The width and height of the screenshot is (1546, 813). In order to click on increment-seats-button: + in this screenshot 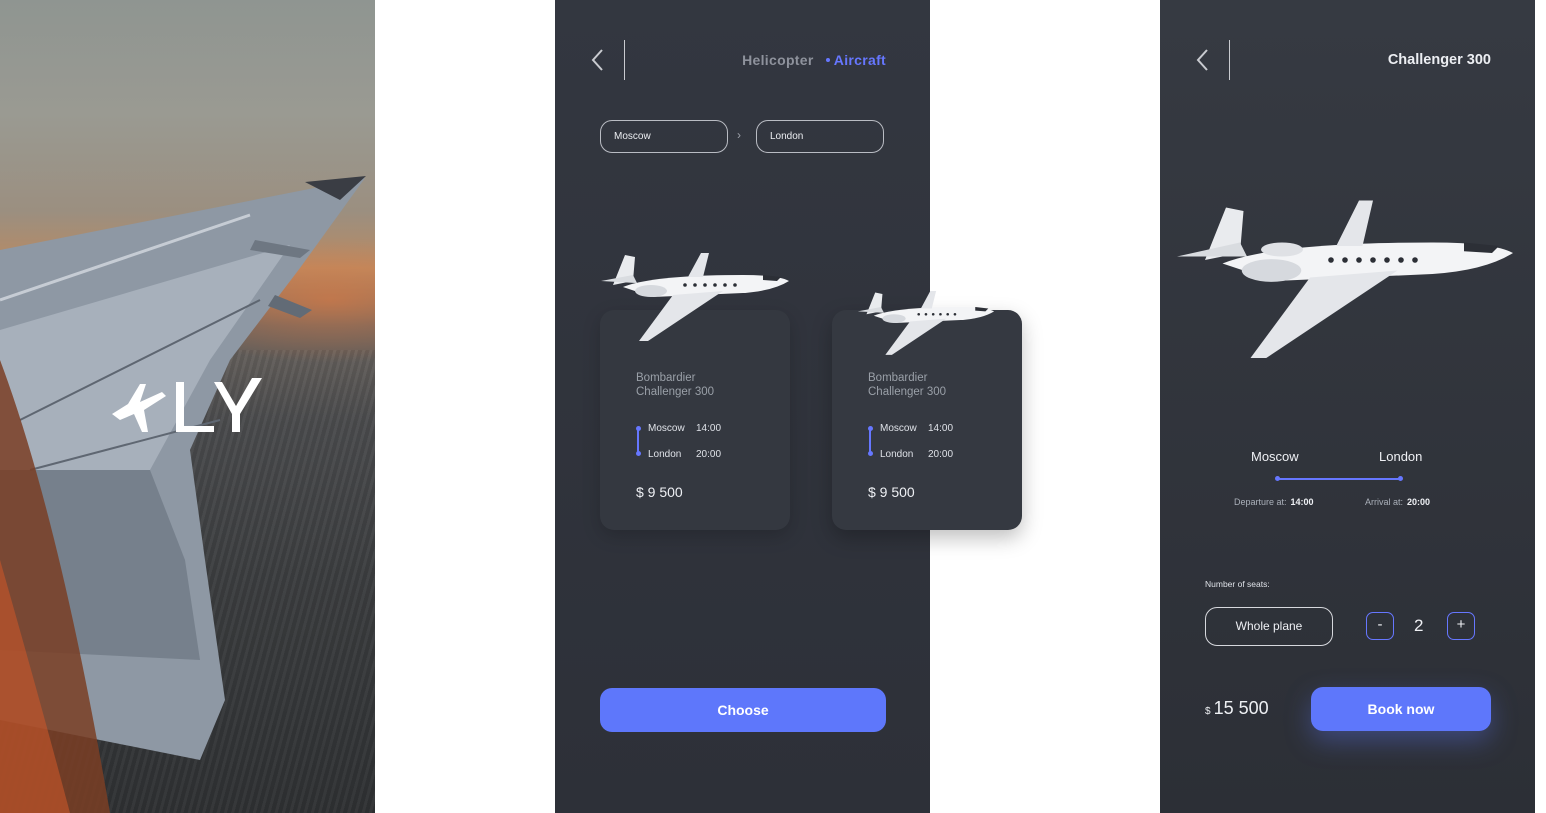, I will do `click(1461, 626)`.